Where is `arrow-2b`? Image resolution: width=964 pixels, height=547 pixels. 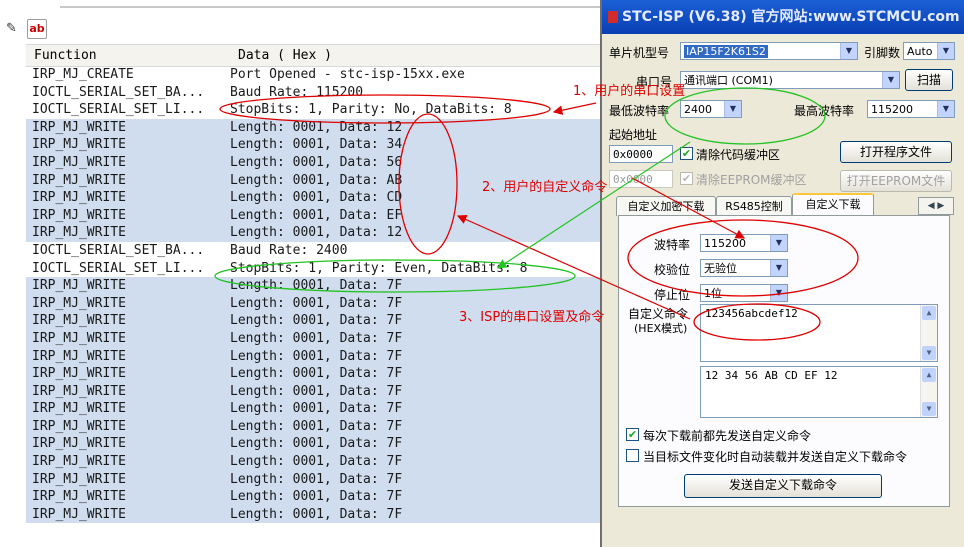 arrow-2b is located at coordinates (573, 267).